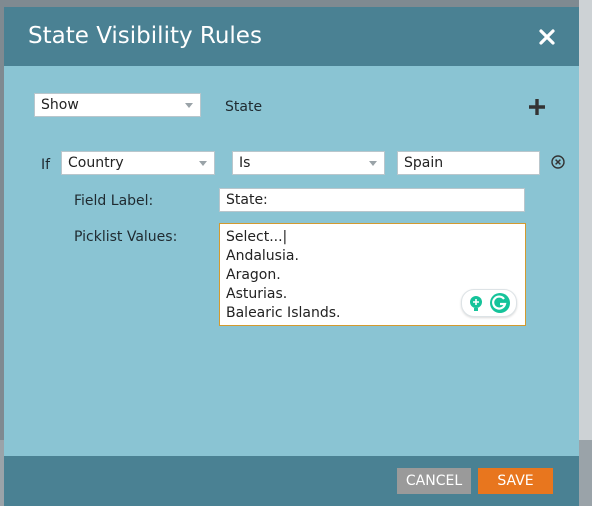 The image size is (592, 506). What do you see at coordinates (117, 105) in the screenshot?
I see `action-select: Show` at bounding box center [117, 105].